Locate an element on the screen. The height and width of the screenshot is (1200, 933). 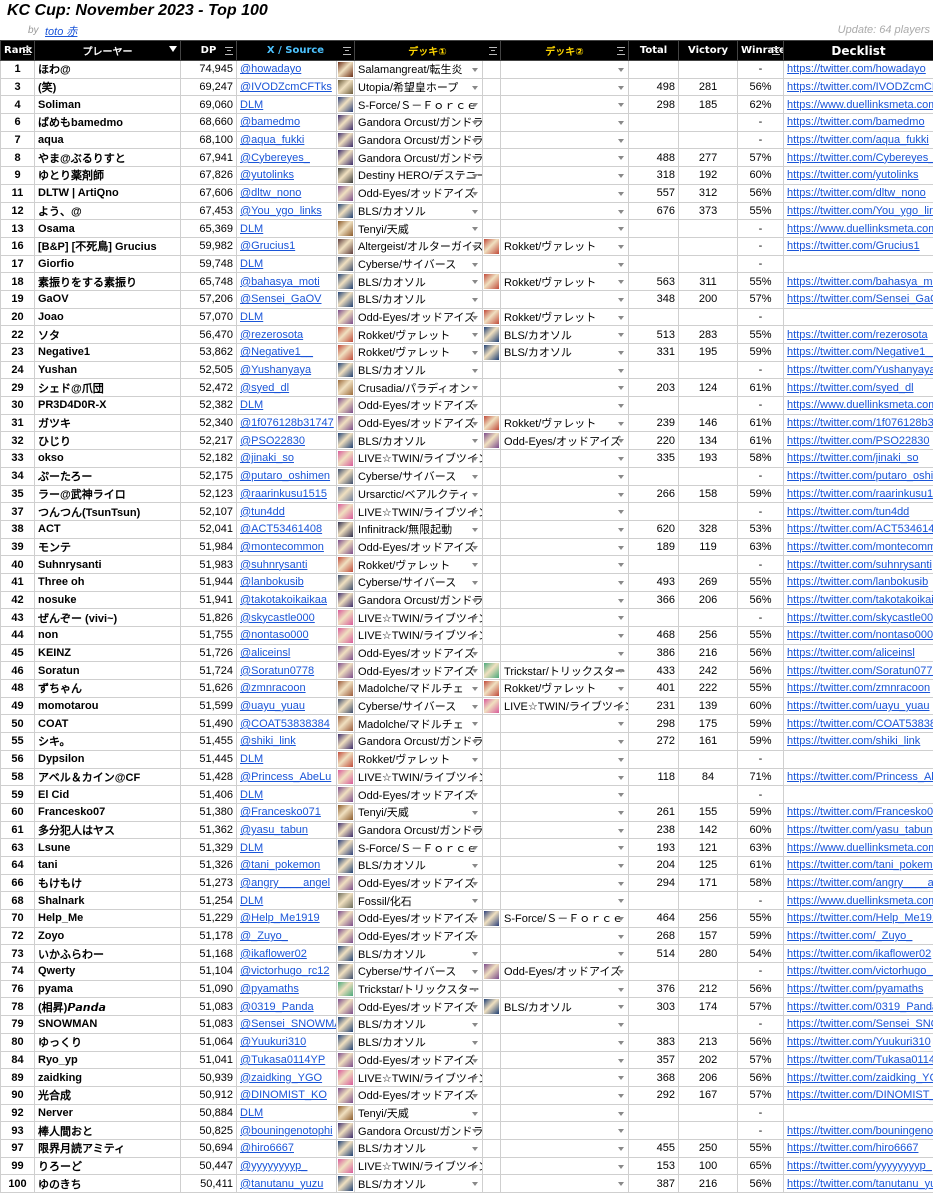
source-link: @howadayo is located at coordinates (286, 69).